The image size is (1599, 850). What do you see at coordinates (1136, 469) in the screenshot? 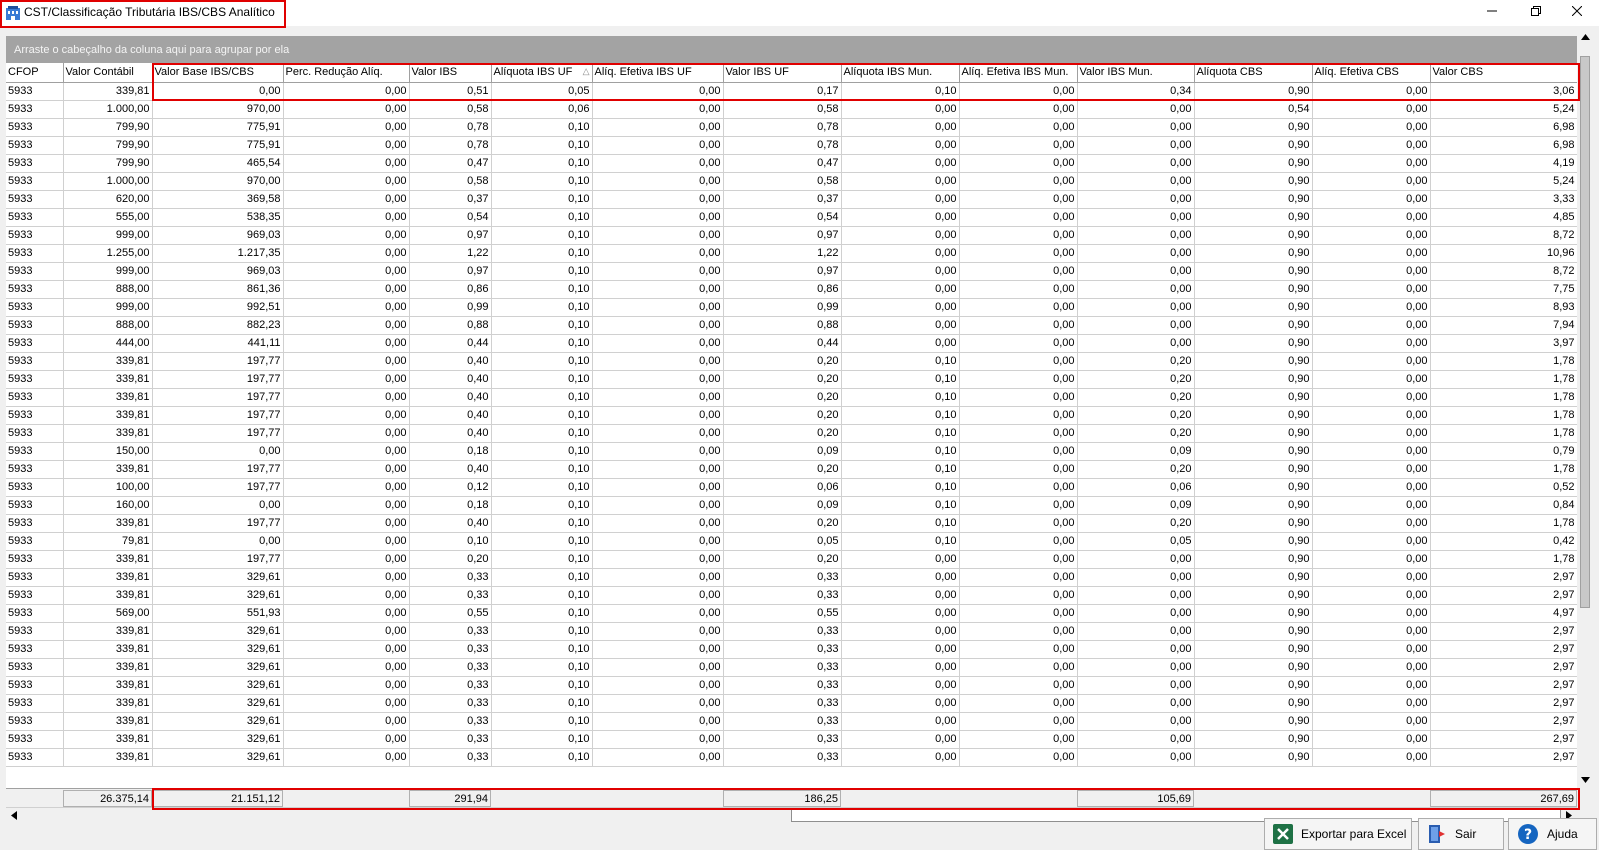
I see `table-cell: 0,20` at bounding box center [1136, 469].